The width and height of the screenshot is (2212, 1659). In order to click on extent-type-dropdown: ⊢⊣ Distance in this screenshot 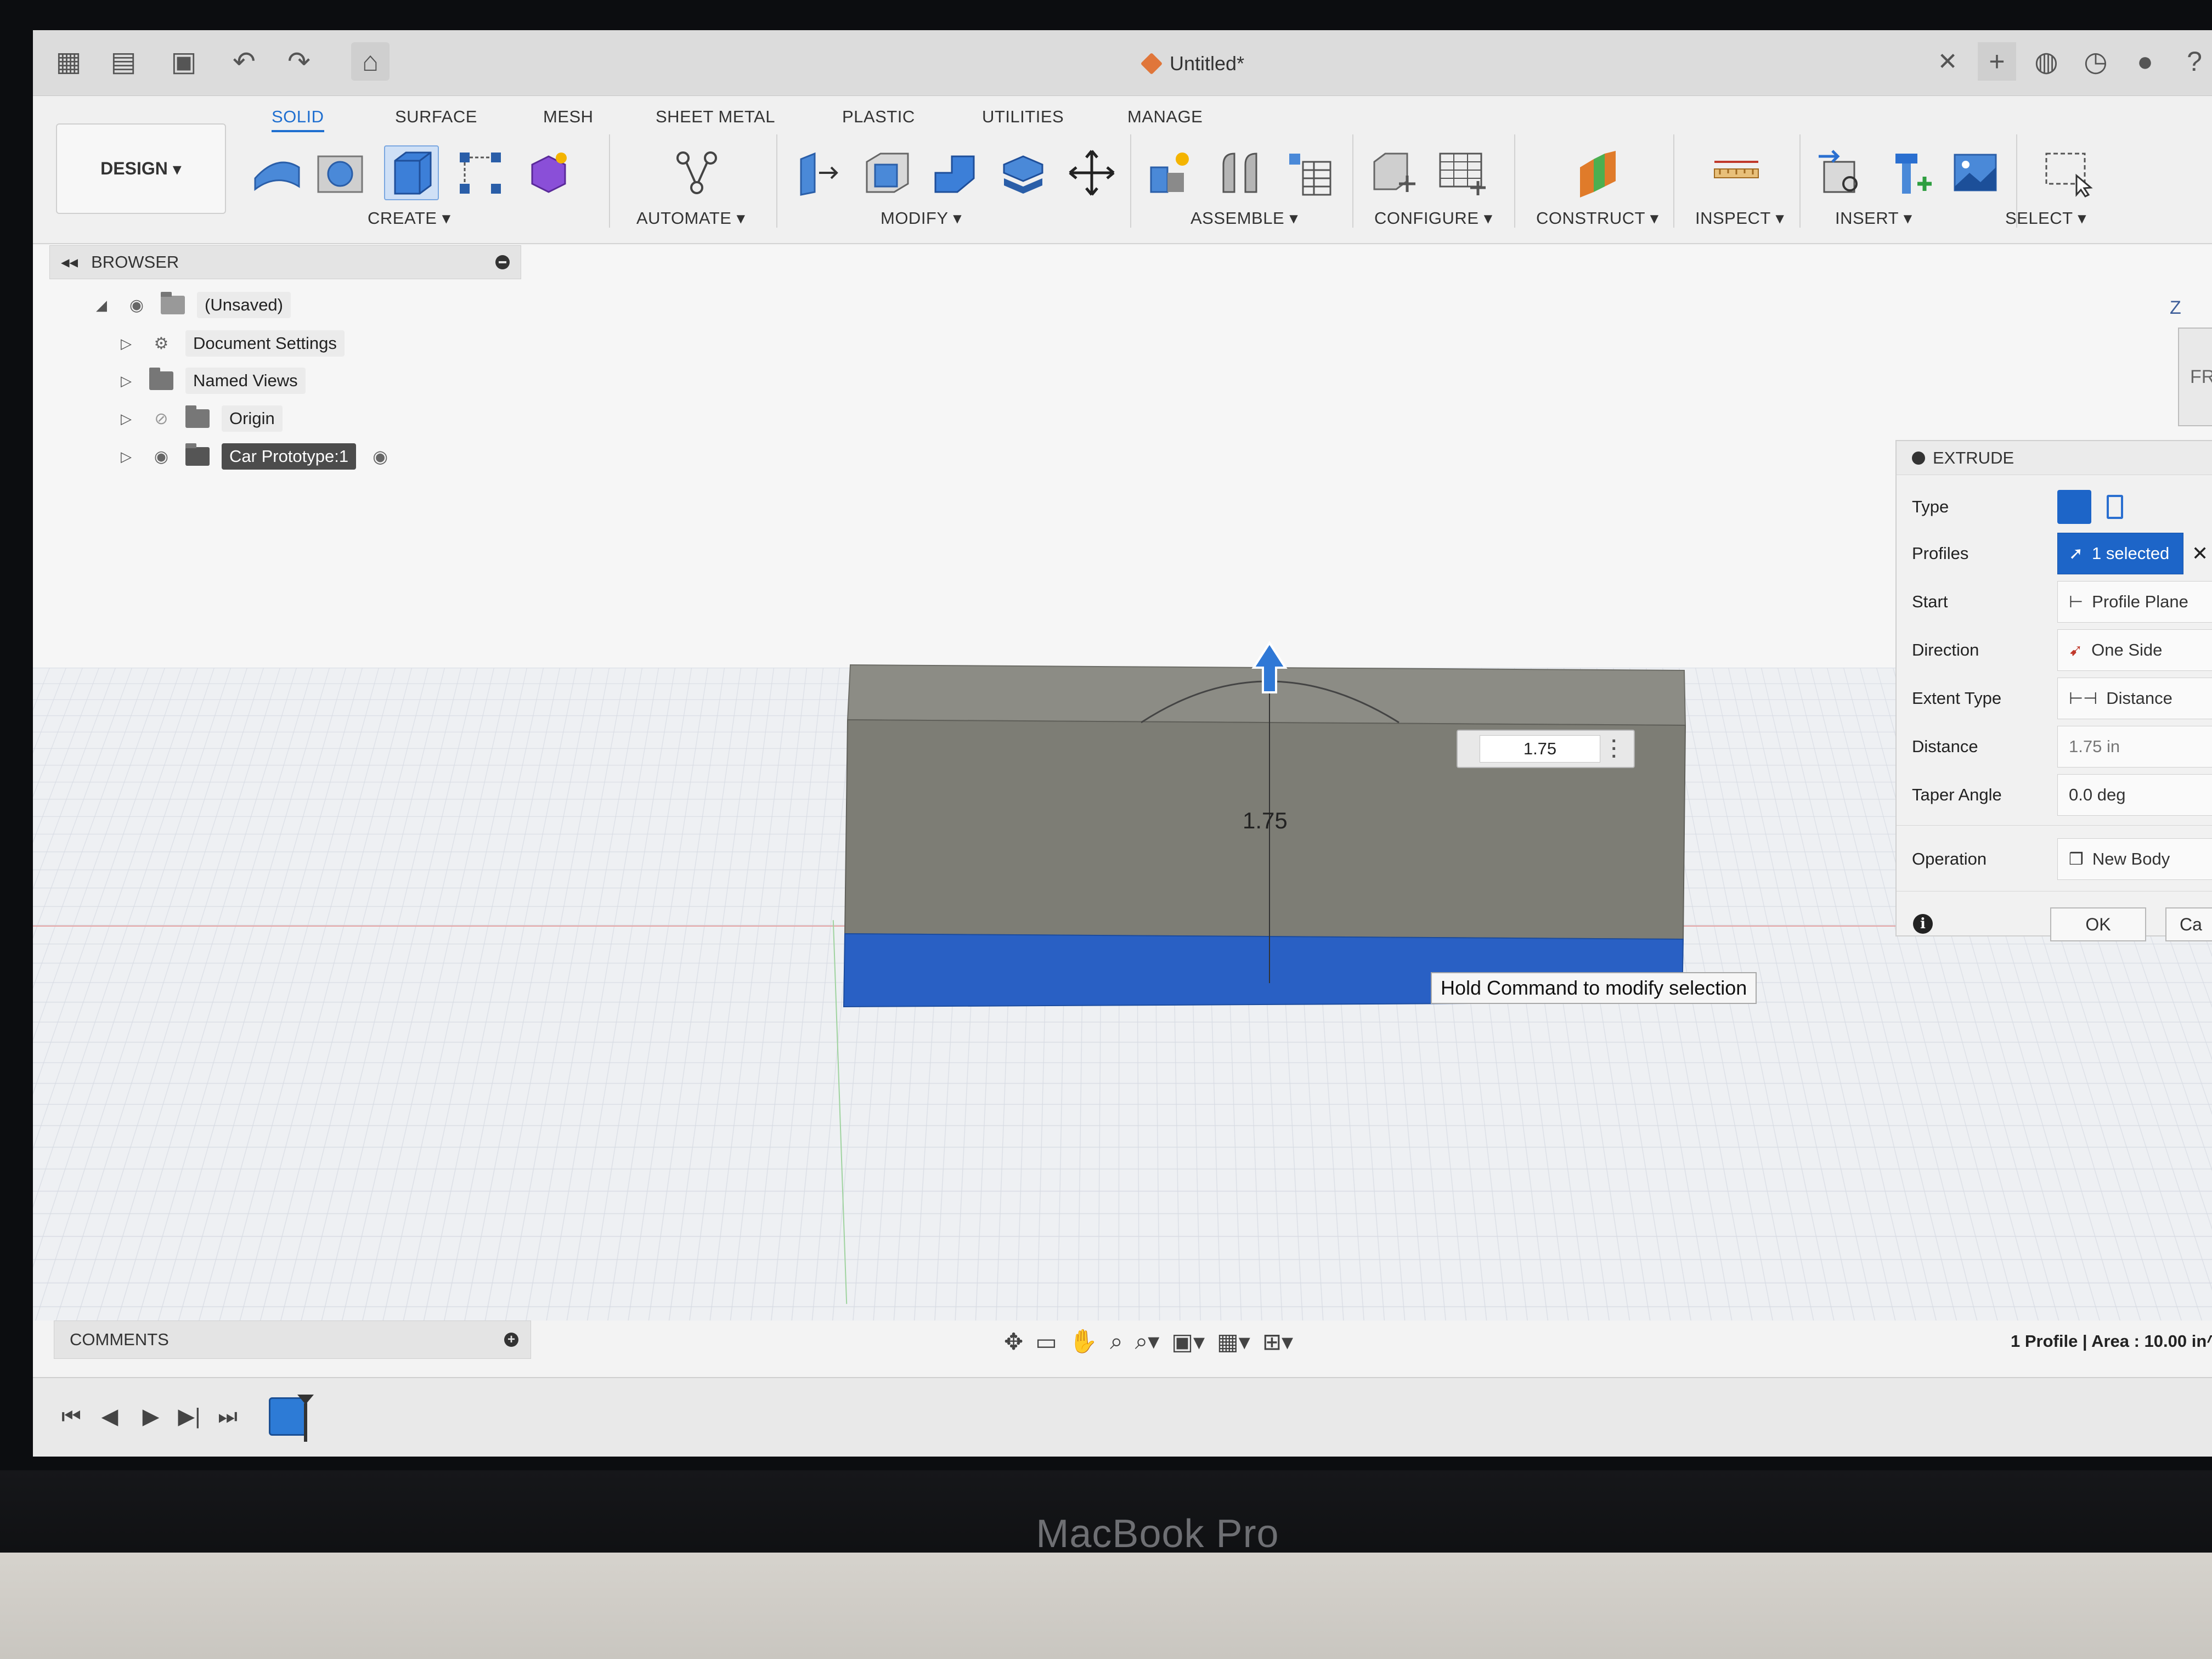, I will do `click(2134, 699)`.